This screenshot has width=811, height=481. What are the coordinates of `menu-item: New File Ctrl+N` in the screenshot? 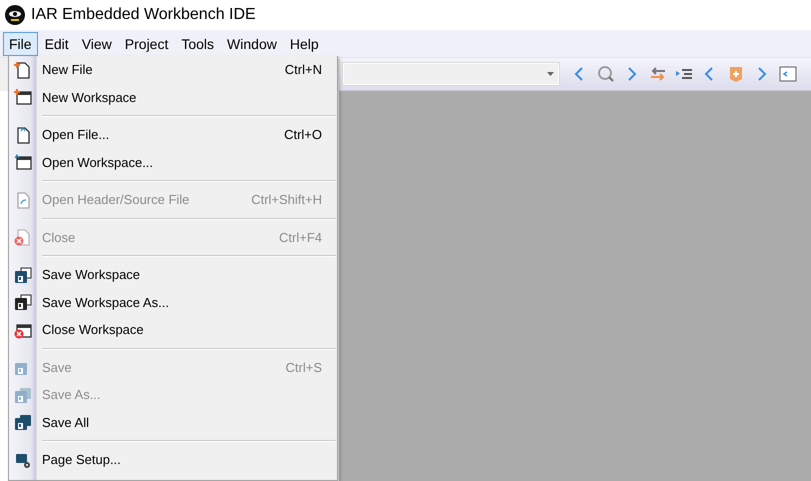 It's located at (173, 70).